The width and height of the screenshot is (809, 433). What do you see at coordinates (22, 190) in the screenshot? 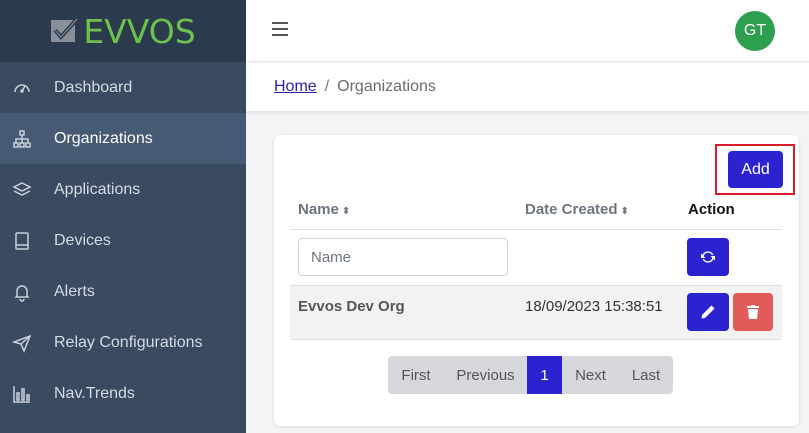
I see `layers-icon` at bounding box center [22, 190].